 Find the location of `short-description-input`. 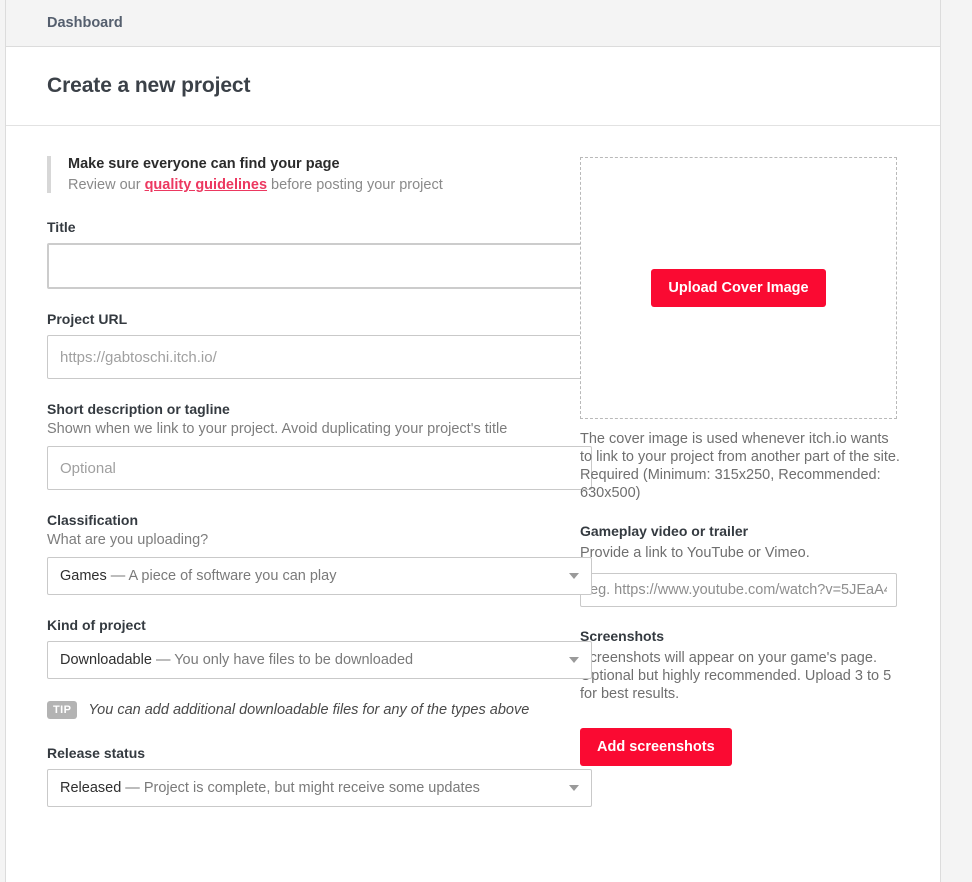

short-description-input is located at coordinates (319, 468).